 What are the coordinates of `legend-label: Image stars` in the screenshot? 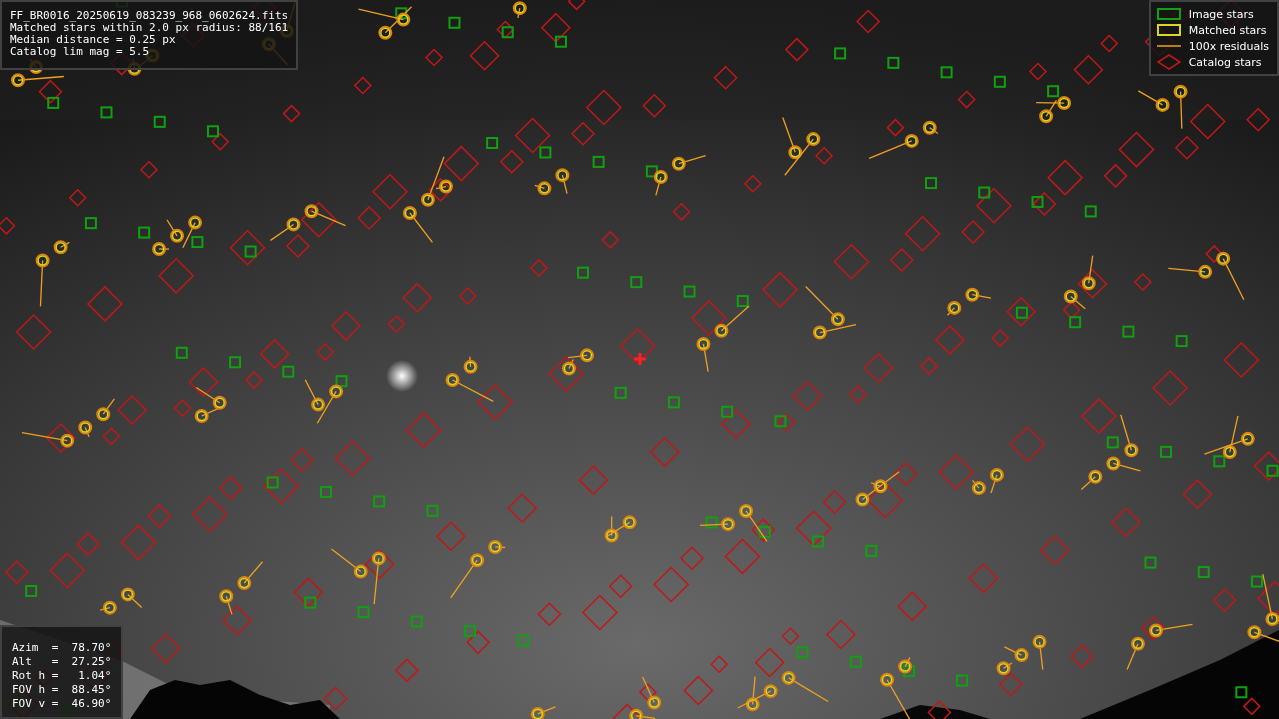 It's located at (1221, 14).